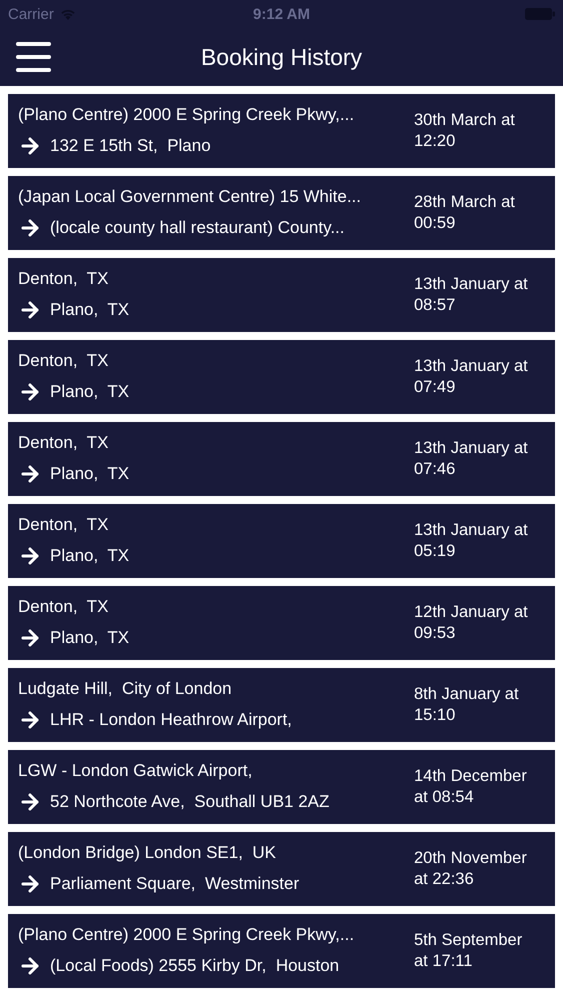 The image size is (563, 1000). Describe the element at coordinates (281, 57) in the screenshot. I see `screen-title: Booking History` at that location.